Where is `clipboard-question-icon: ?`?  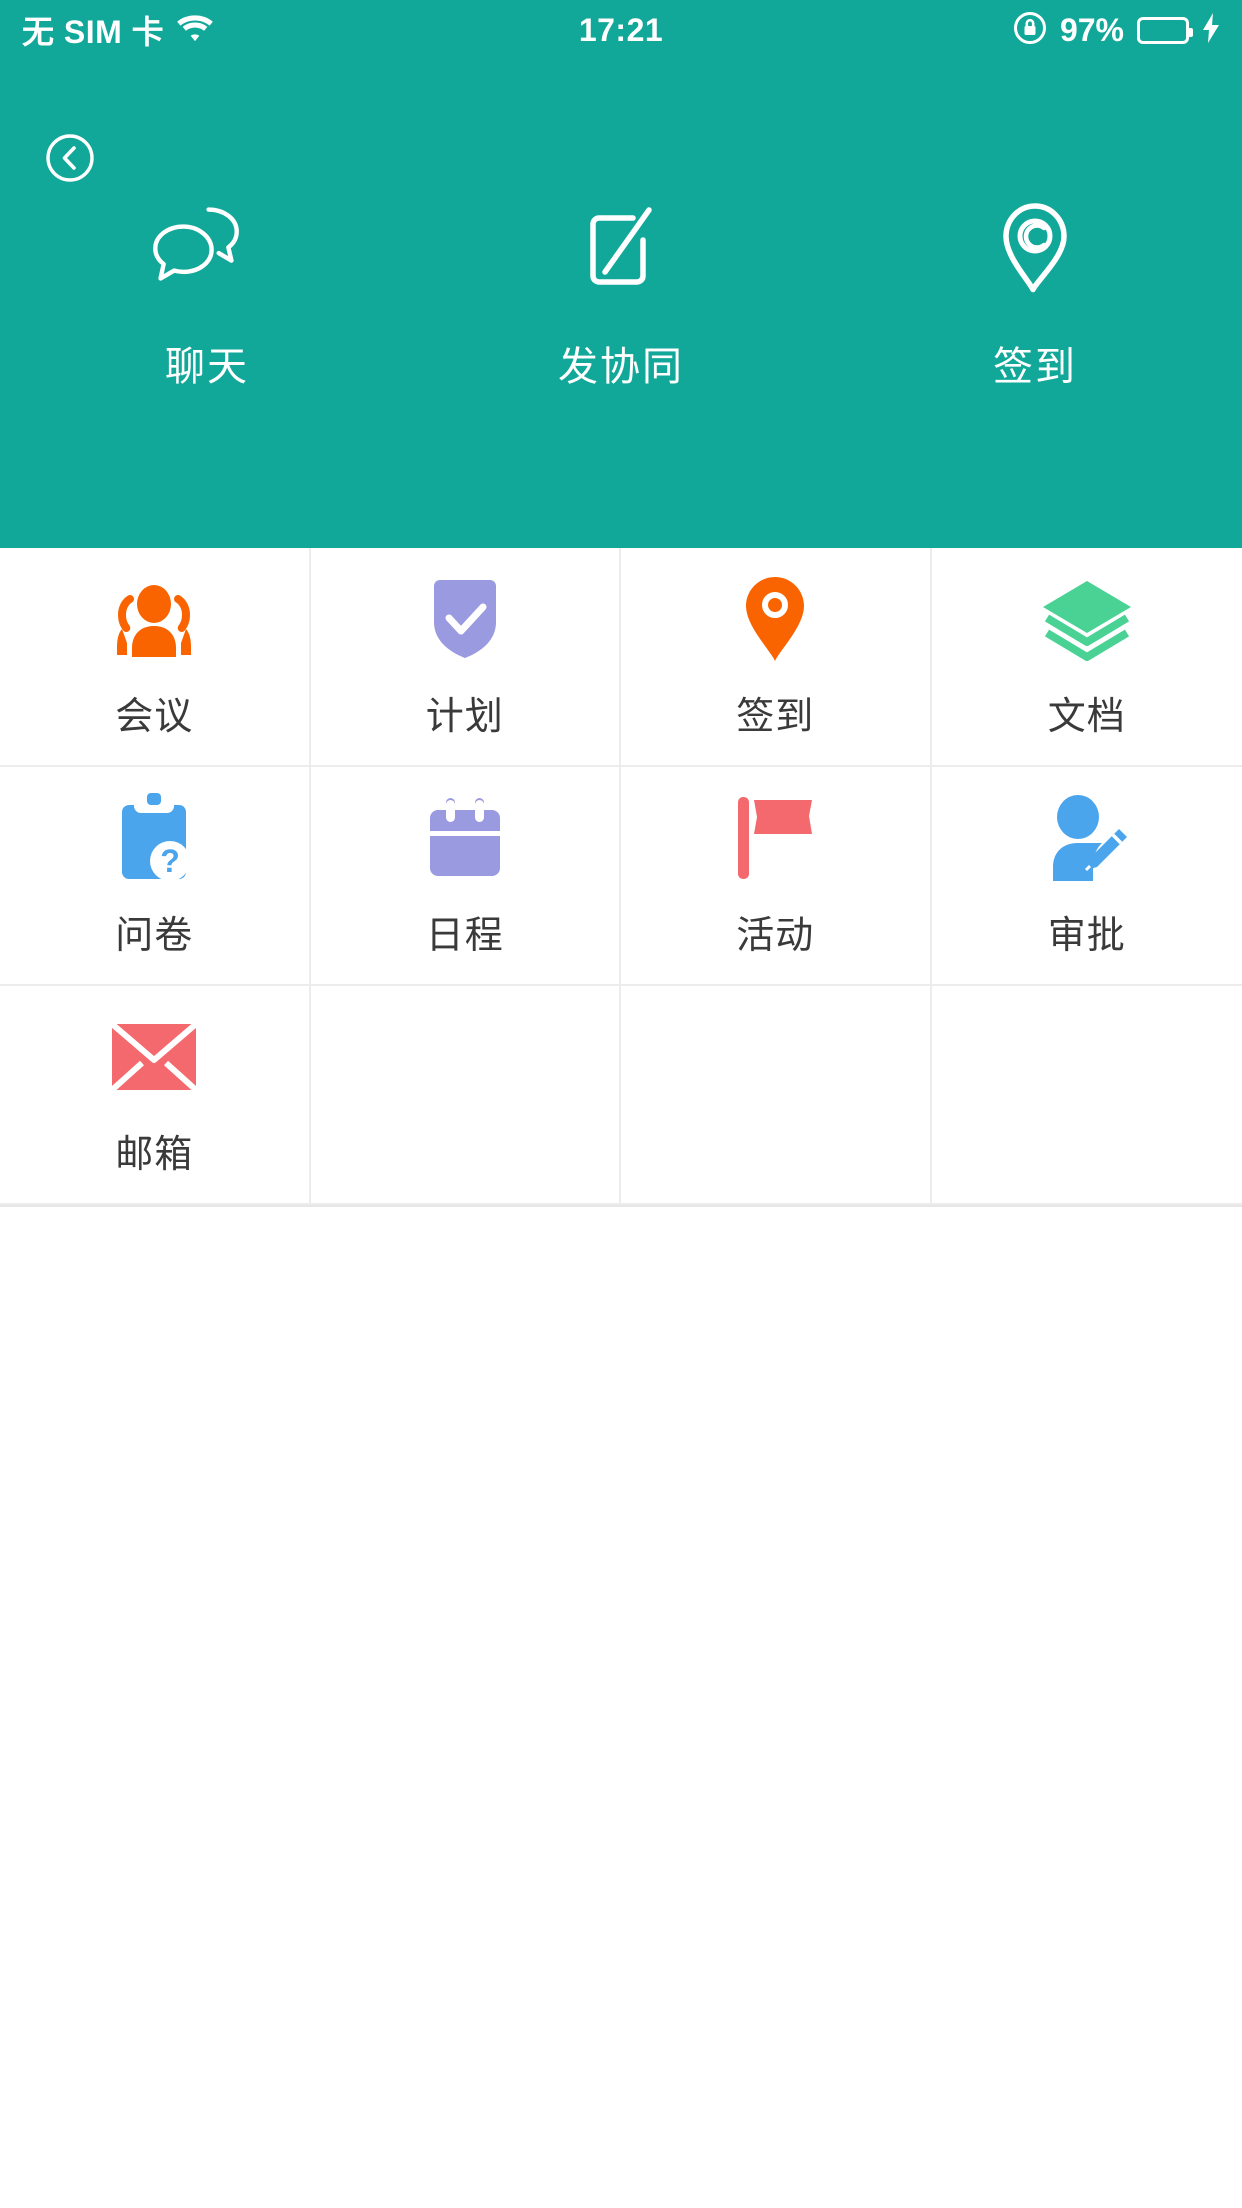
clipboard-question-icon: ? is located at coordinates (154, 838).